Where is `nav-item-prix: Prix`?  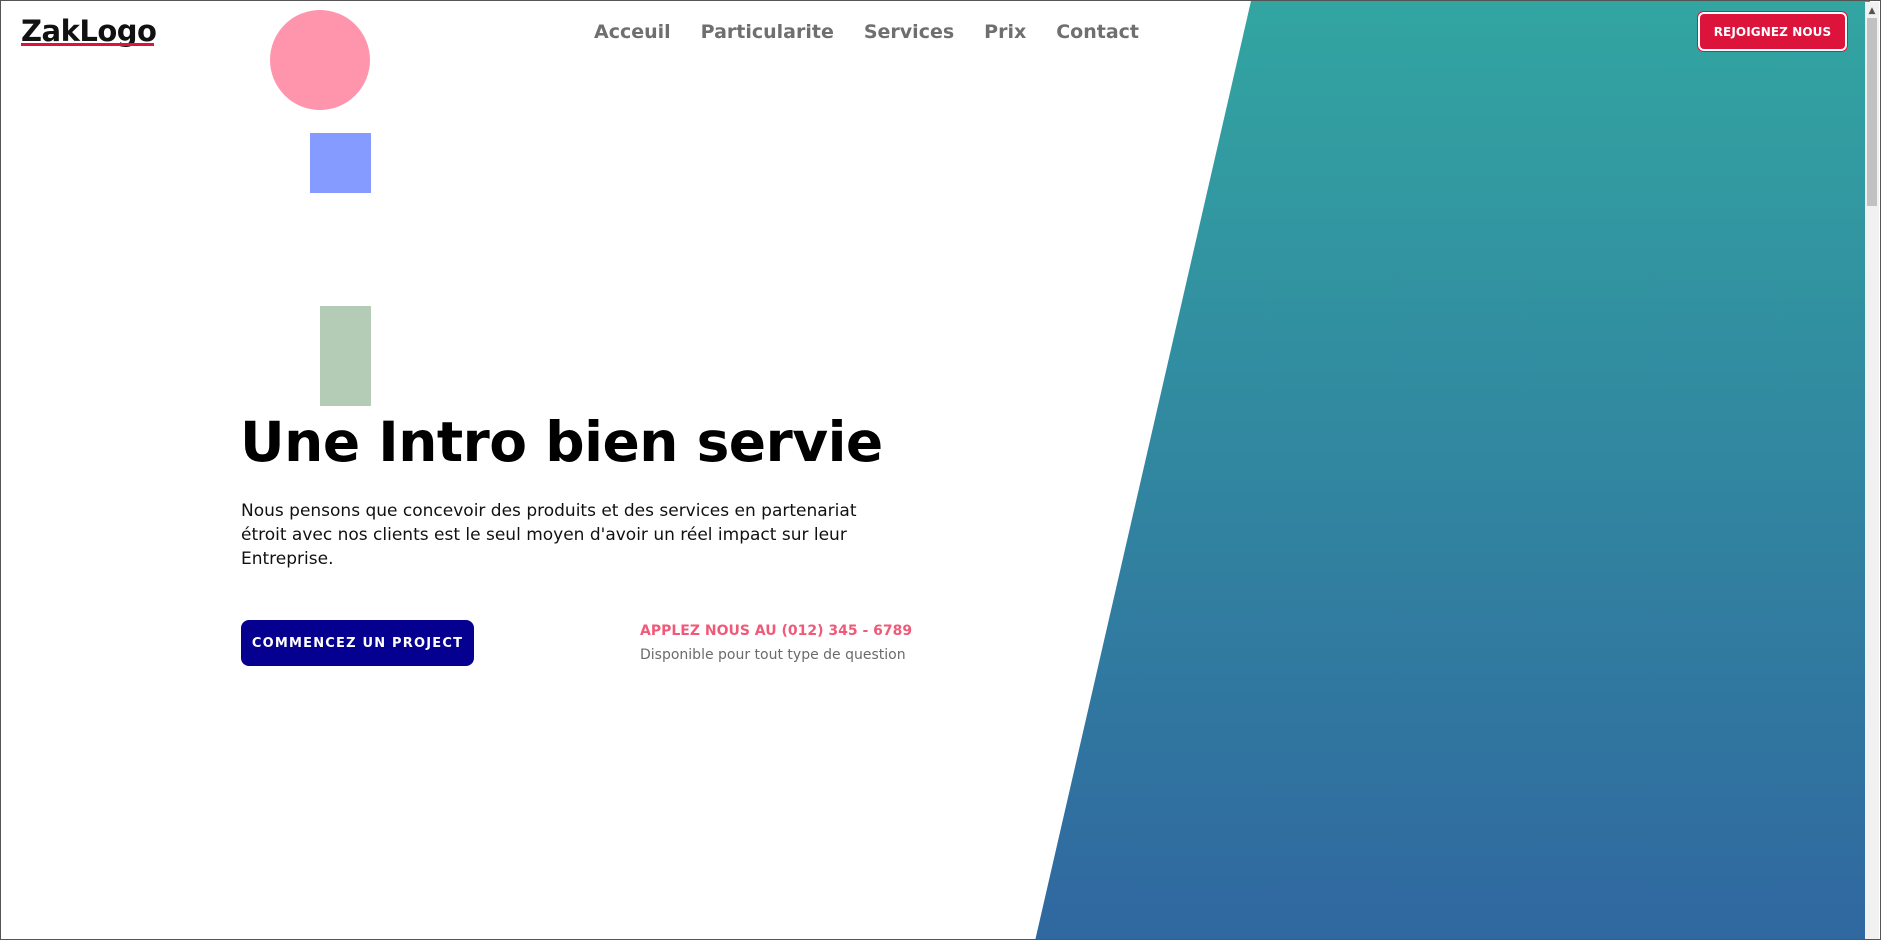 nav-item-prix: Prix is located at coordinates (1005, 32).